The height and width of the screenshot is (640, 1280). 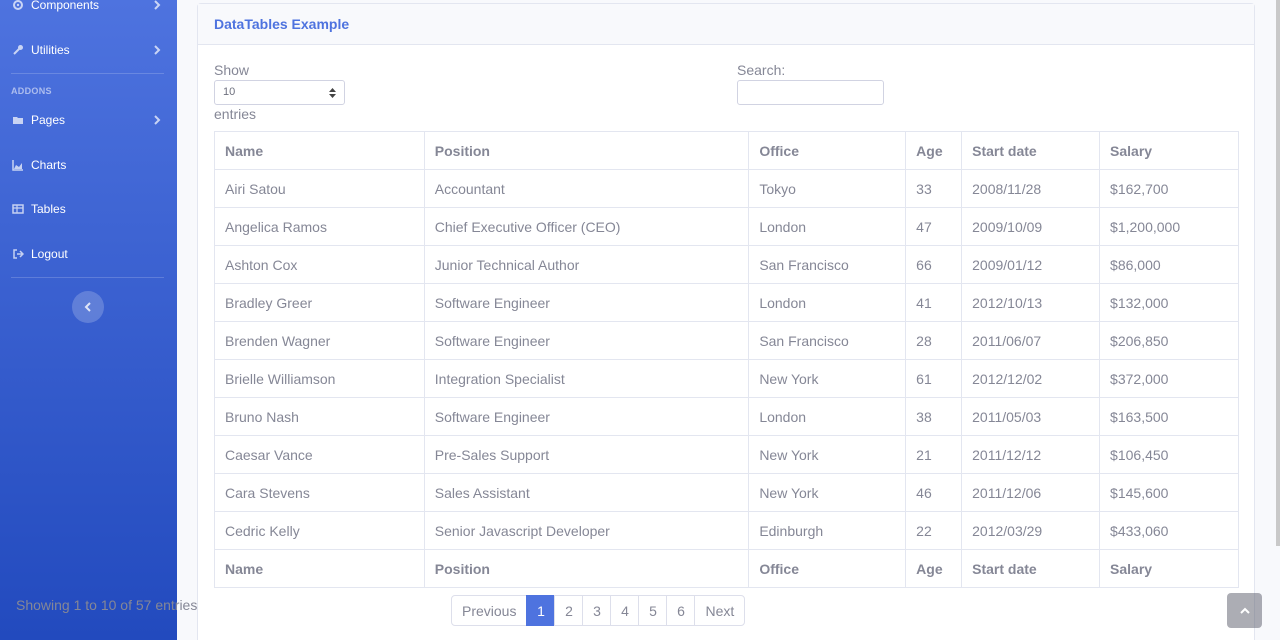 I want to click on sidebar-toggle-button, so click(x=88, y=307).